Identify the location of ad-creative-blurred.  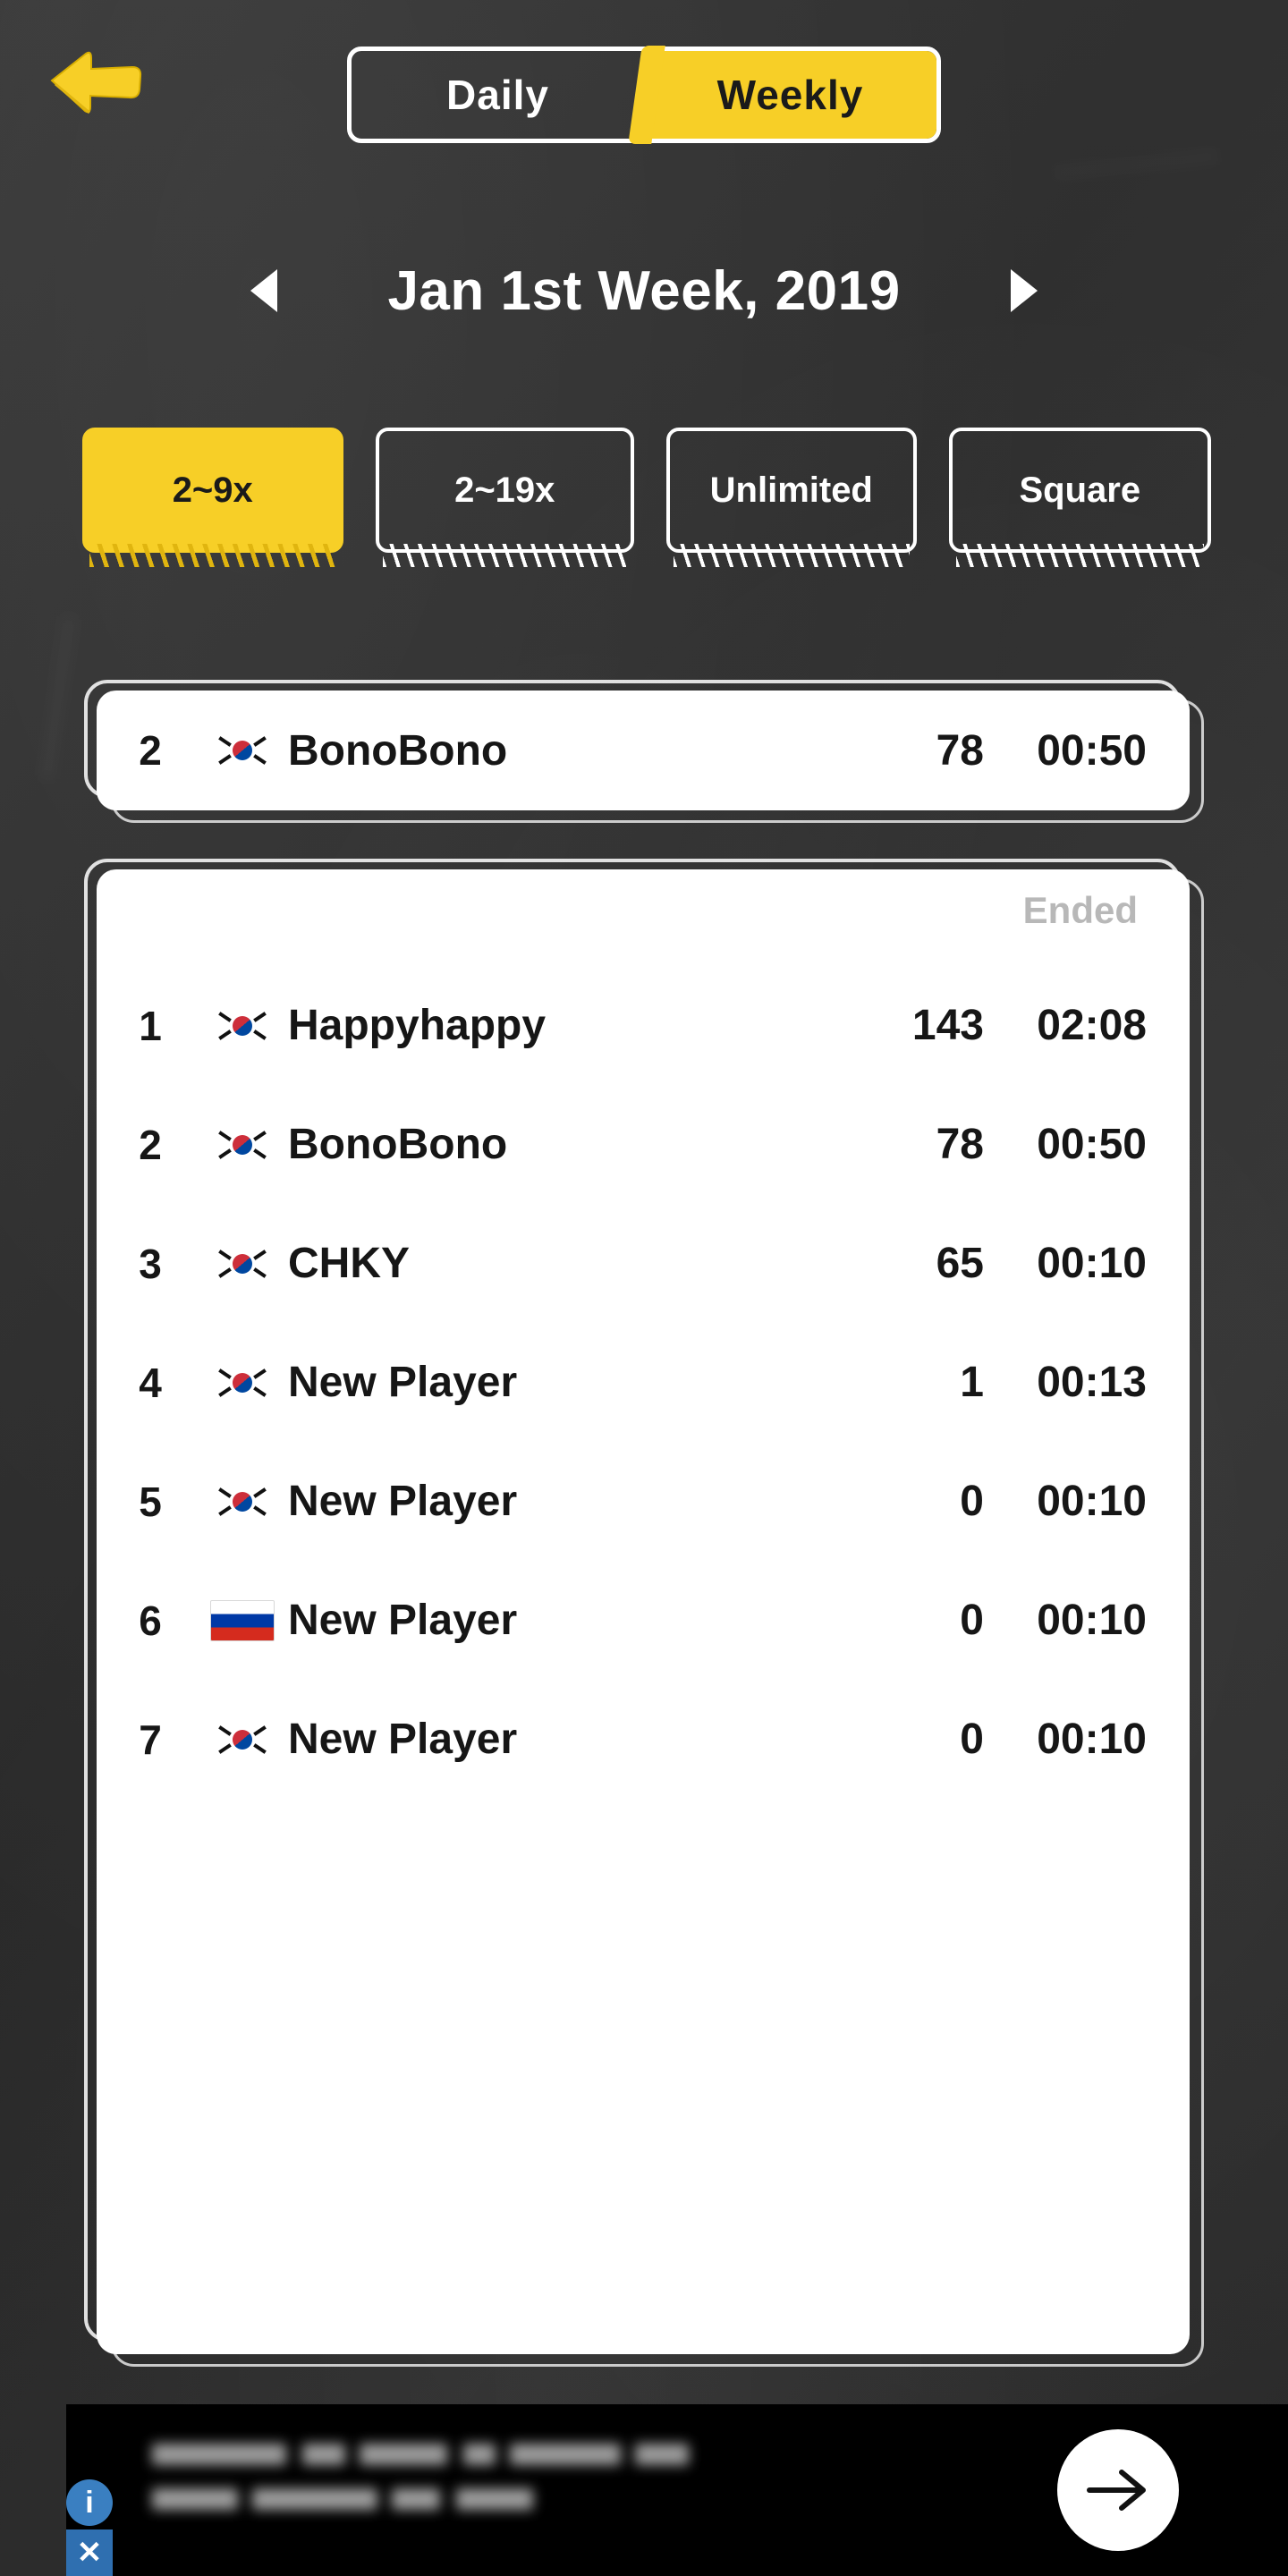
(447, 2487).